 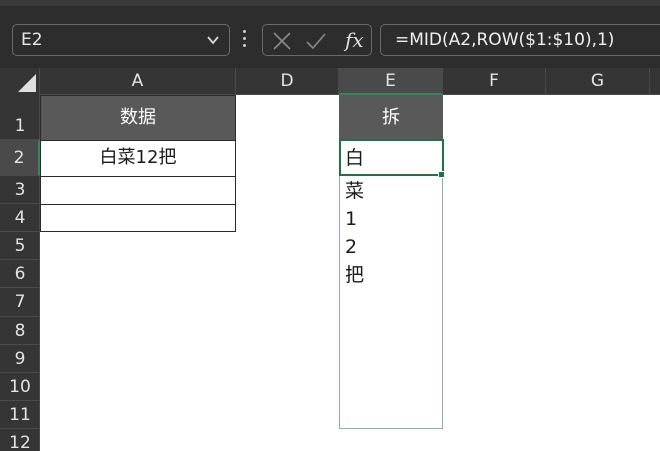 I want to click on column-header-e: E, so click(x=391, y=81).